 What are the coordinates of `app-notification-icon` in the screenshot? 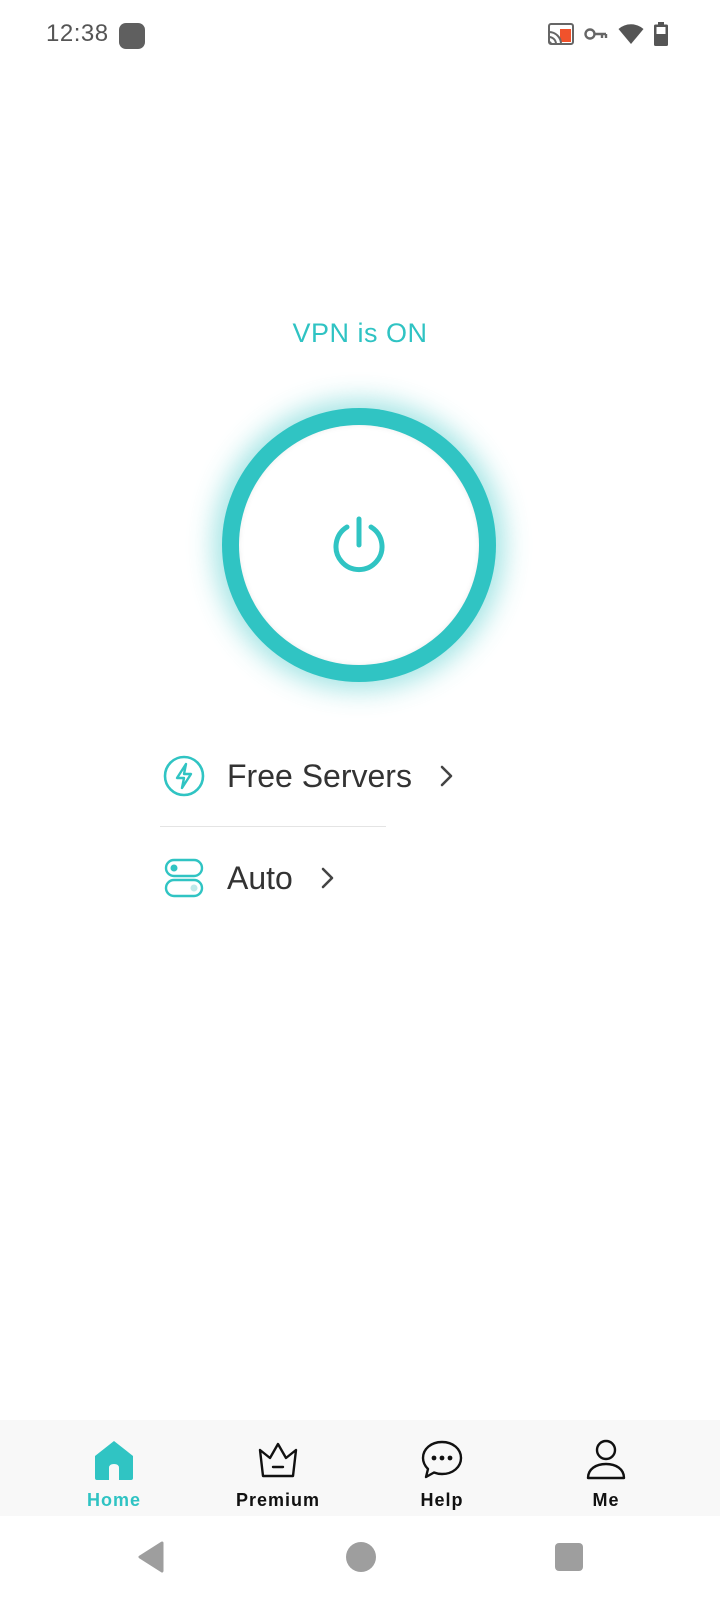 It's located at (132, 36).